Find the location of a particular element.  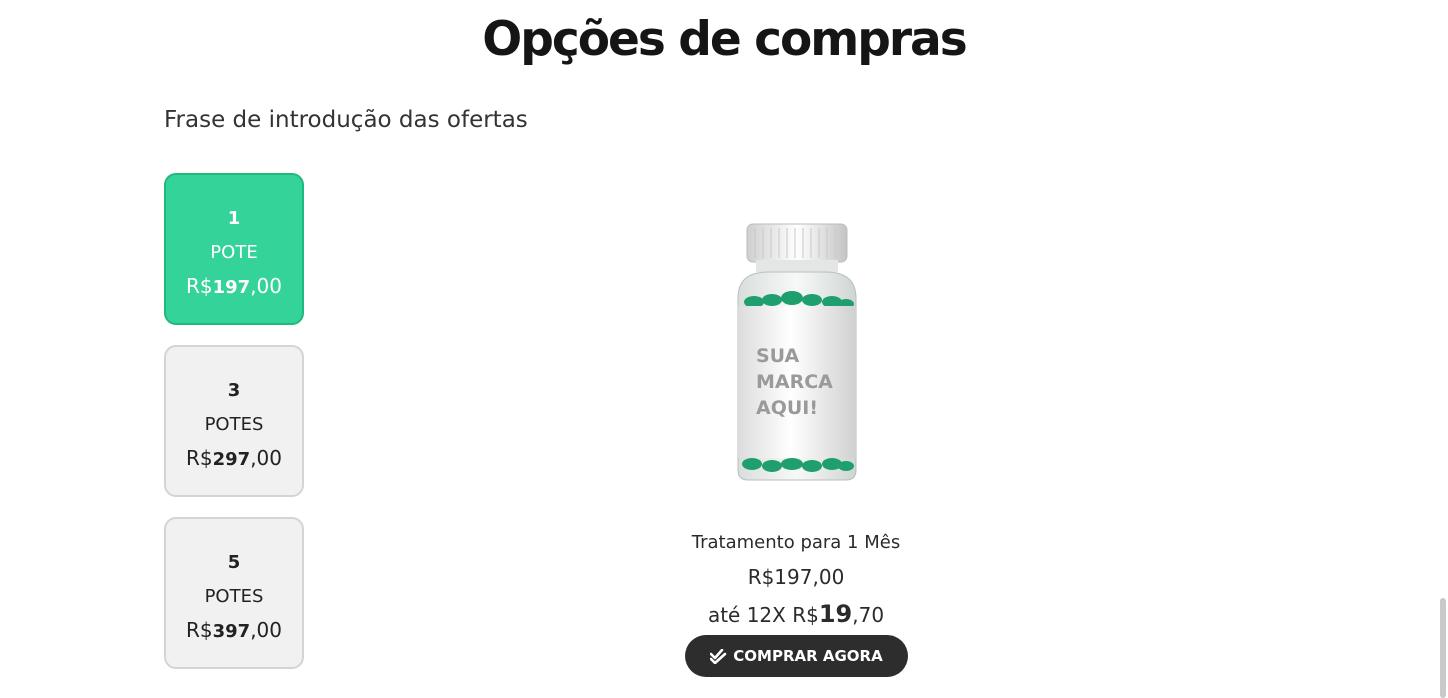

installment-price: até 12X R$19,70 is located at coordinates (796, 614).